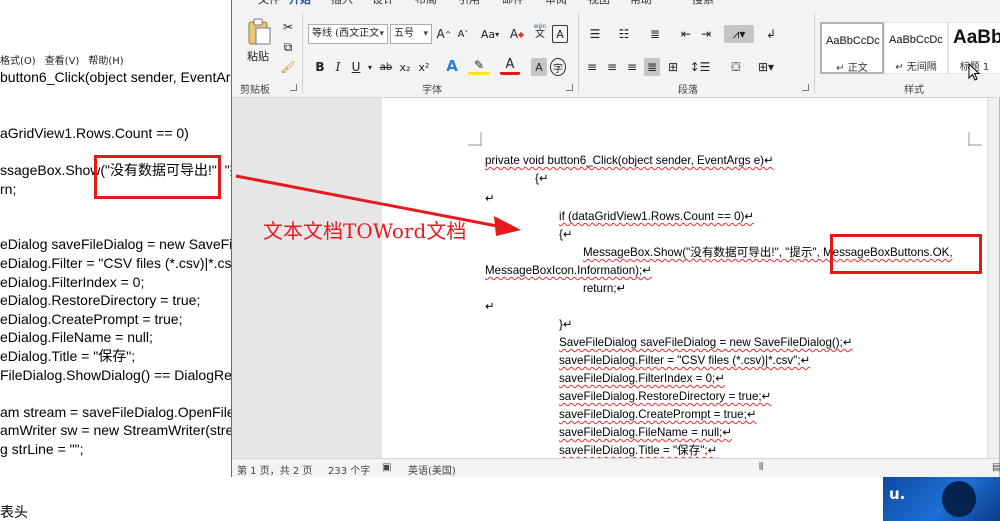  I want to click on font-size-combo: 五号 ▾, so click(411, 34).